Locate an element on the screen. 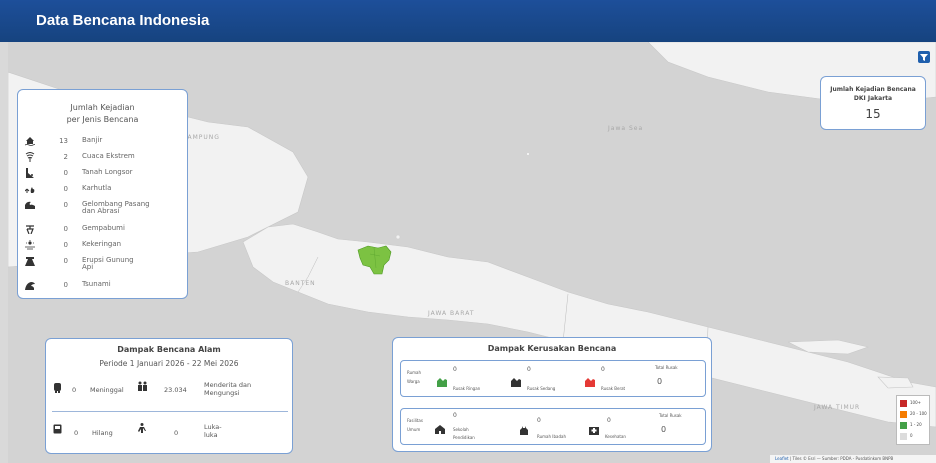  jenis-row-erupsi: 0 Erupsi Gunung Api is located at coordinates (102, 262).